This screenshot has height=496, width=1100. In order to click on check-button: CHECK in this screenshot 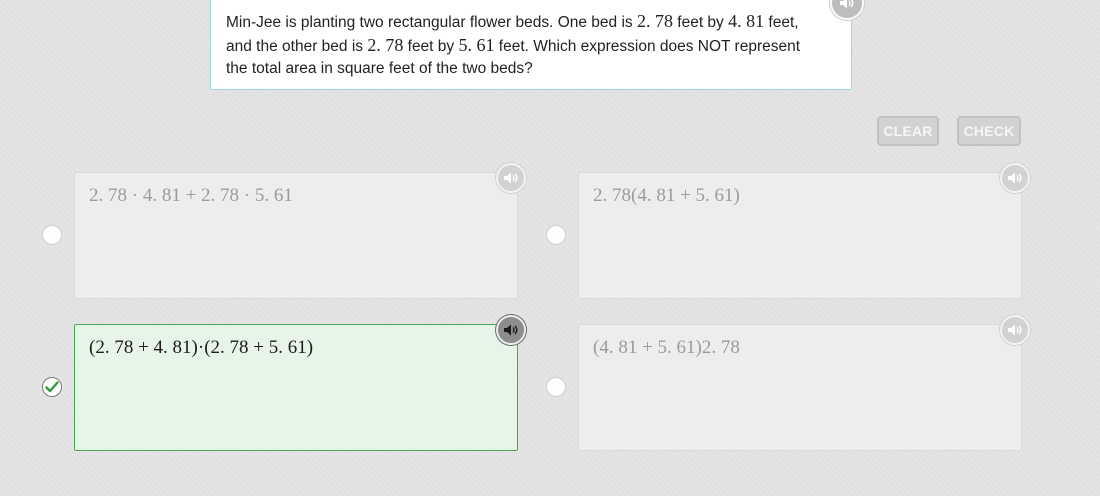, I will do `click(989, 131)`.